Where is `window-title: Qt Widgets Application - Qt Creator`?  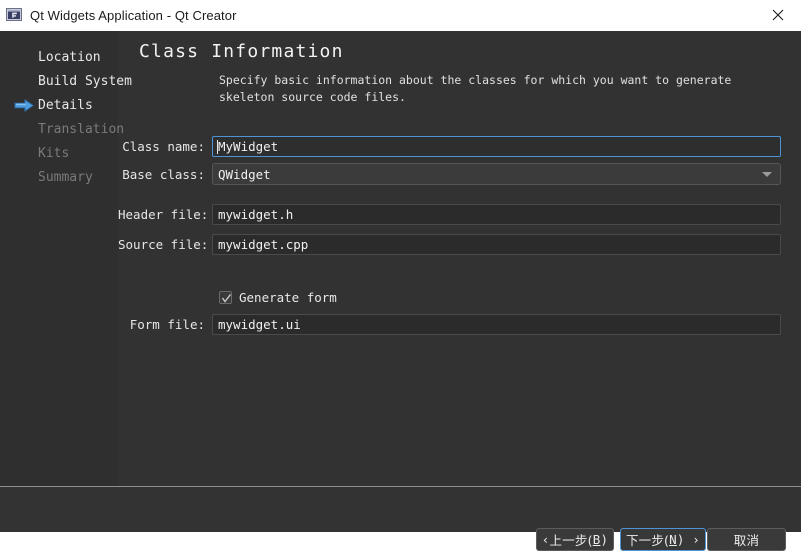 window-title: Qt Widgets Application - Qt Creator is located at coordinates (133, 15).